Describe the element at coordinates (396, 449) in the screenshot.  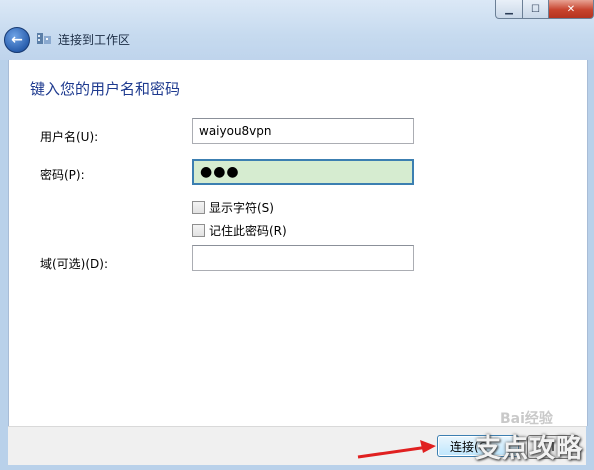
I see `red-arrow-annotation` at that location.